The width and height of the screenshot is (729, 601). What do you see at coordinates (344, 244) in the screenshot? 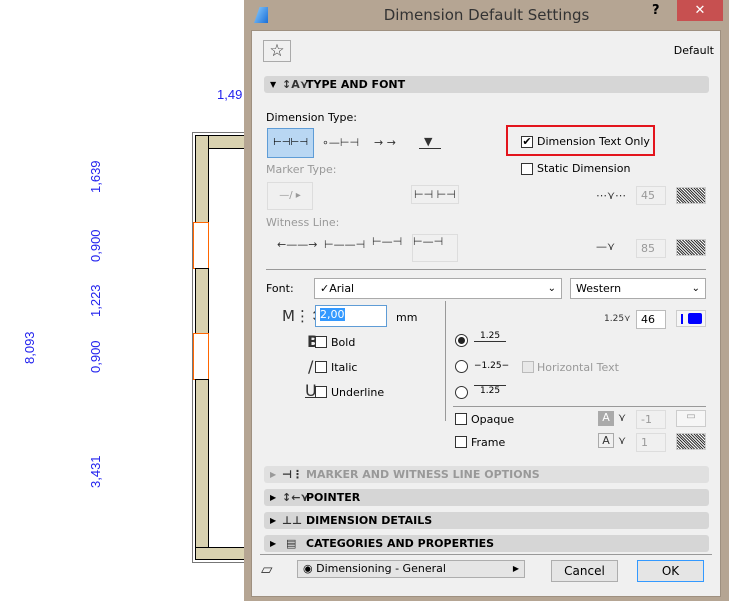
I see `witness-line-short-button: ⊢——⊣` at bounding box center [344, 244].